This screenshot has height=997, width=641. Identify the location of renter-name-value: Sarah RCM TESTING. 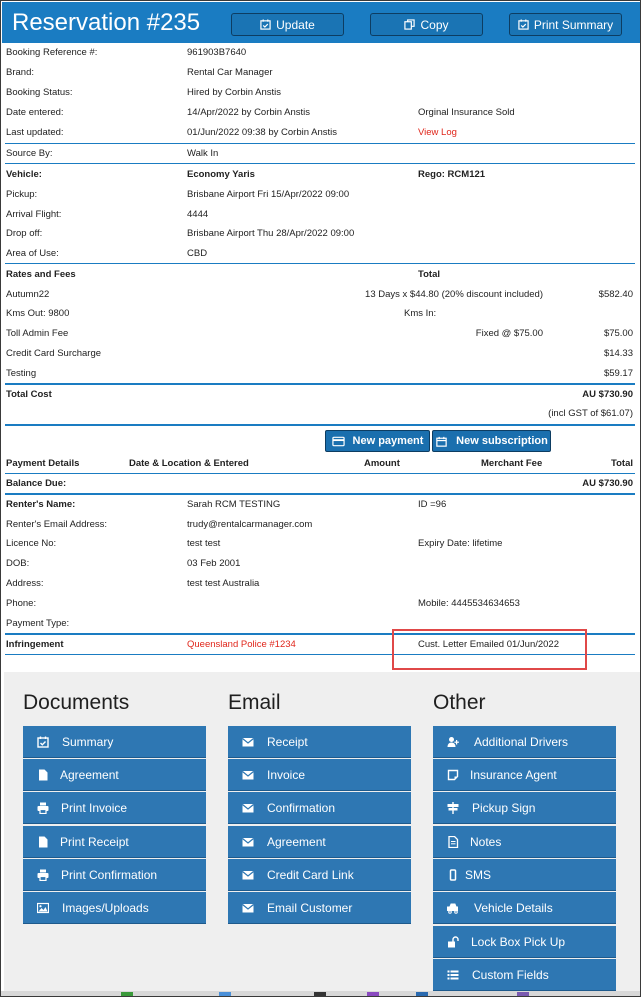
(234, 504).